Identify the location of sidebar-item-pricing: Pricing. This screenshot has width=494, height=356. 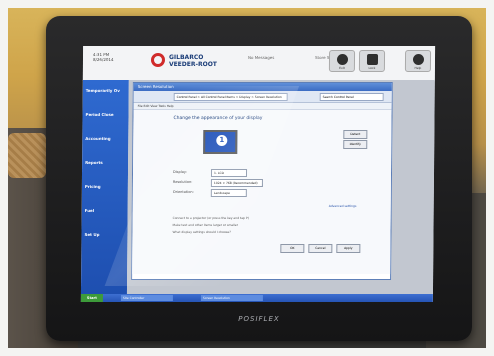
(93, 186).